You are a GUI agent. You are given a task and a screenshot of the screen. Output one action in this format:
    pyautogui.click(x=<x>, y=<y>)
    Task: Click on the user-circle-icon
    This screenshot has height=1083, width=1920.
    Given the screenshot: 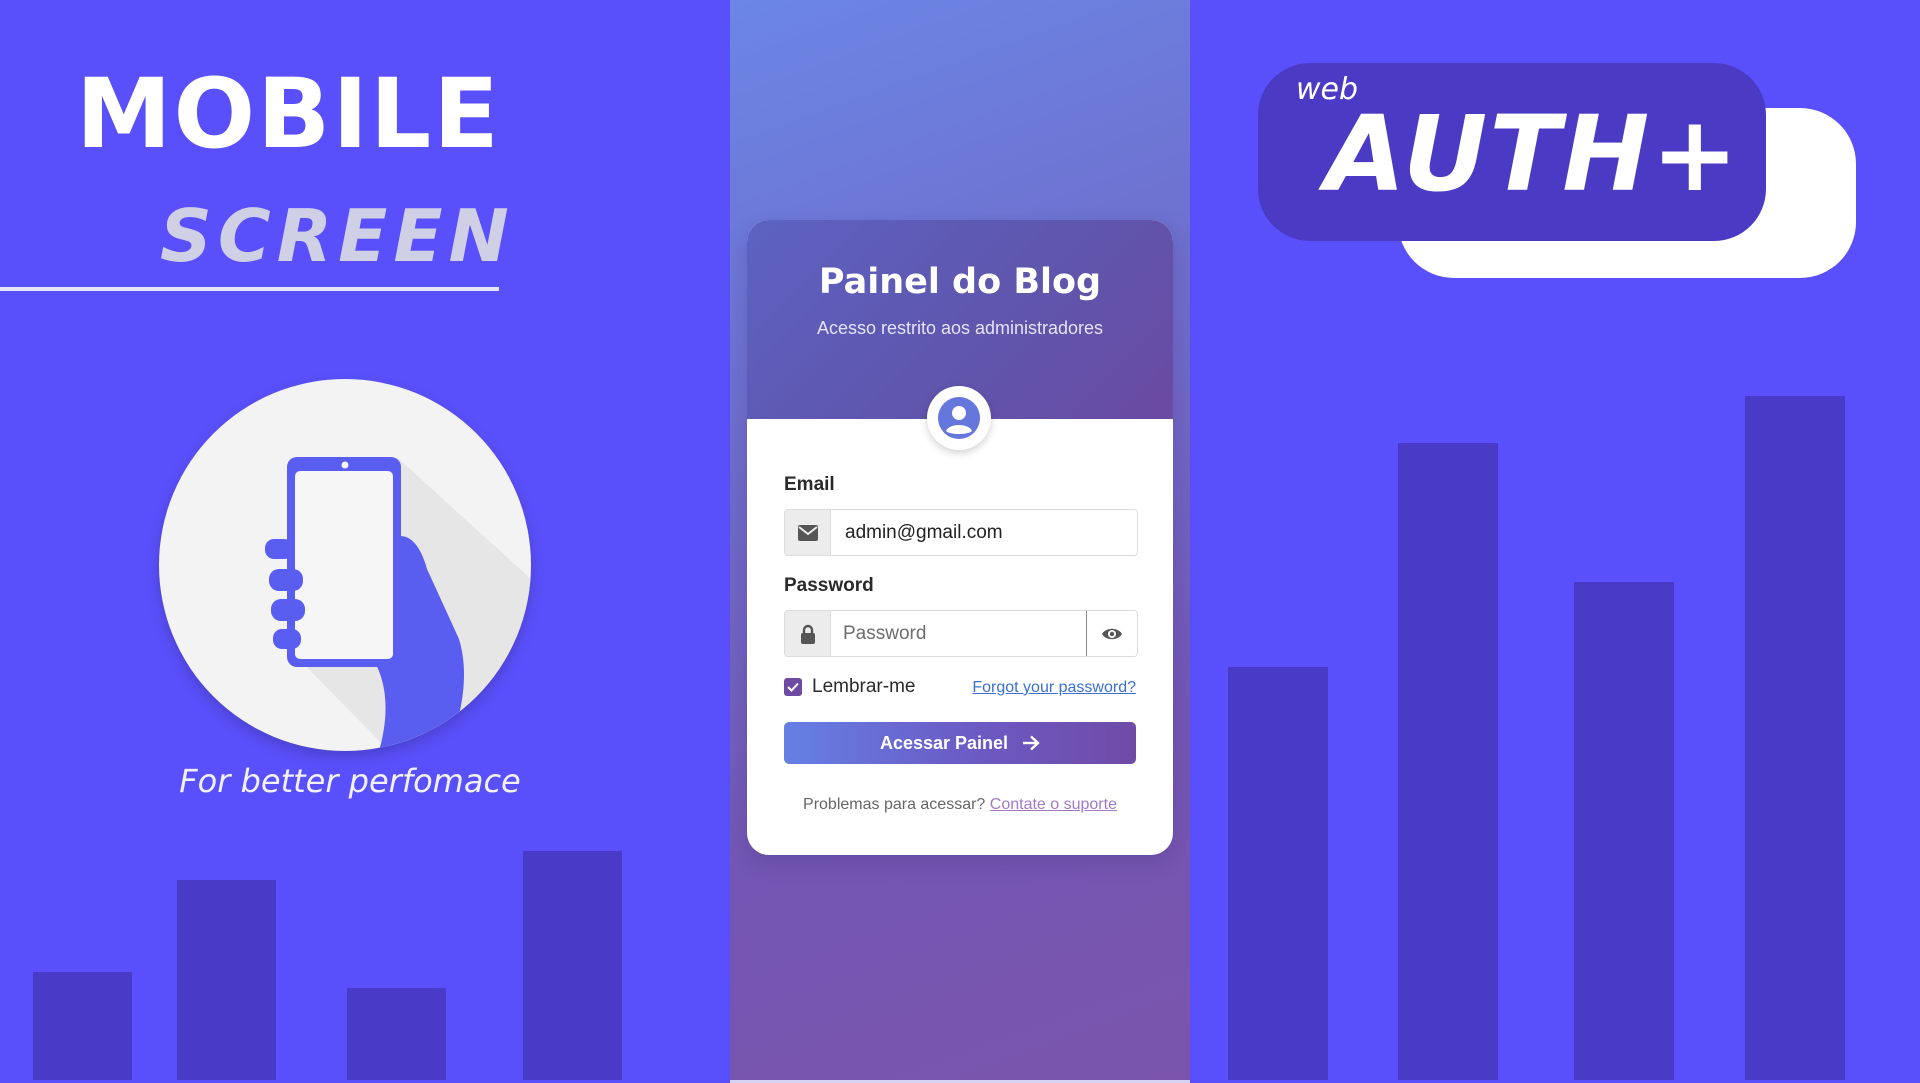 What is the action you would take?
    pyautogui.click(x=959, y=418)
    